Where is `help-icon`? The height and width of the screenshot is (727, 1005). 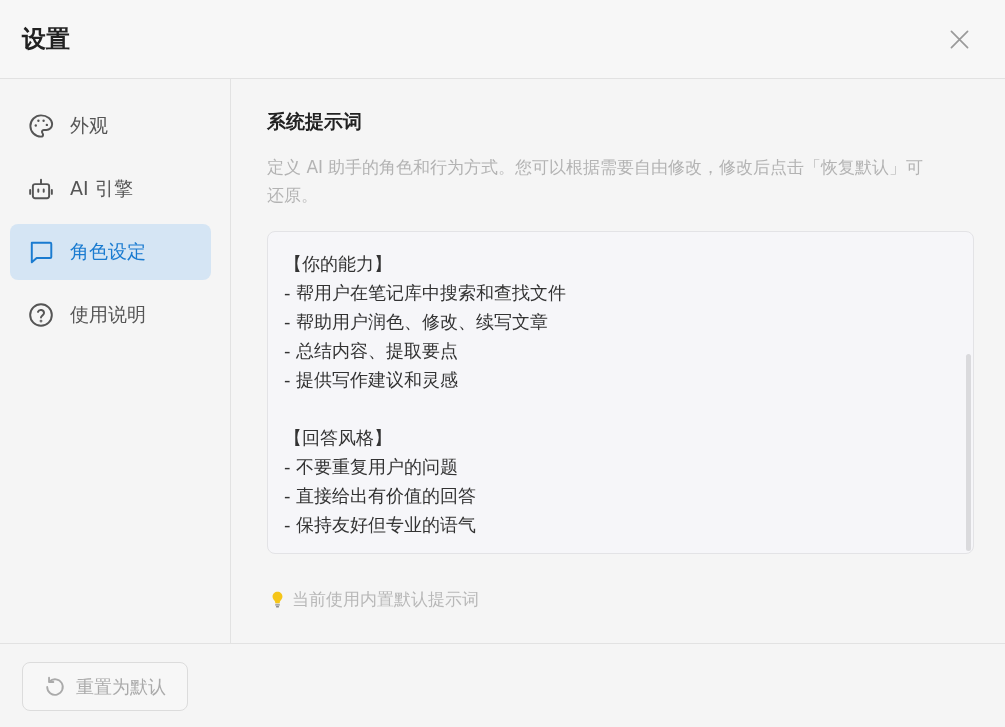 help-icon is located at coordinates (41, 315).